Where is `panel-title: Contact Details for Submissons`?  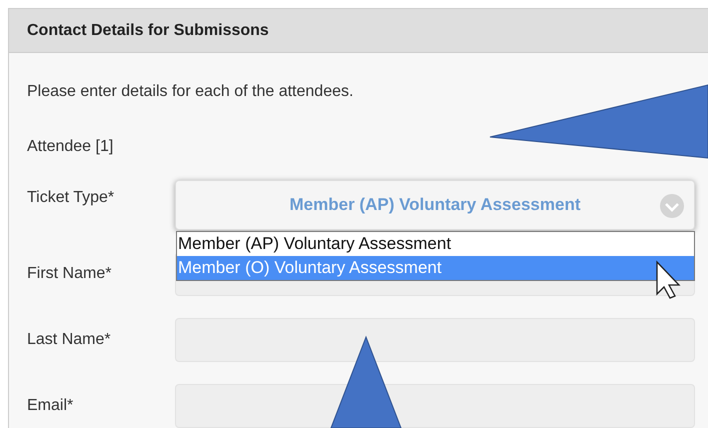
panel-title: Contact Details for Submissons is located at coordinates (148, 31).